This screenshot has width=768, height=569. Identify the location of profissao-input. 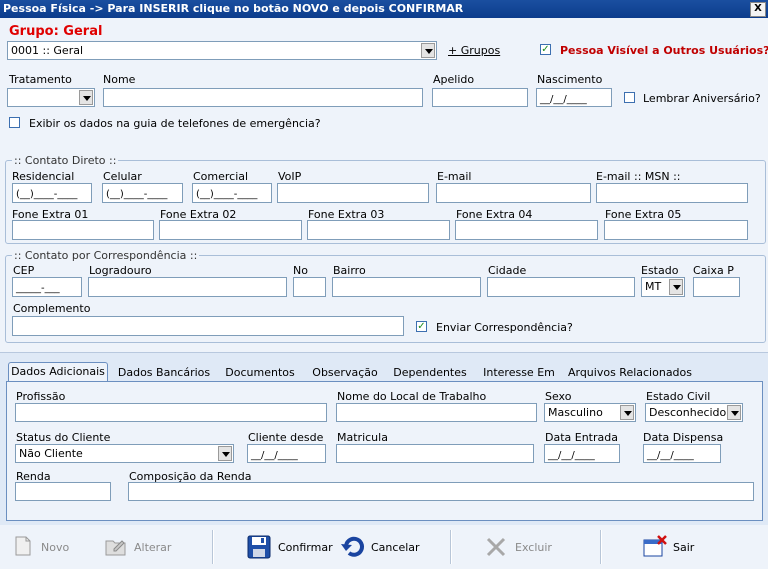
(171, 412).